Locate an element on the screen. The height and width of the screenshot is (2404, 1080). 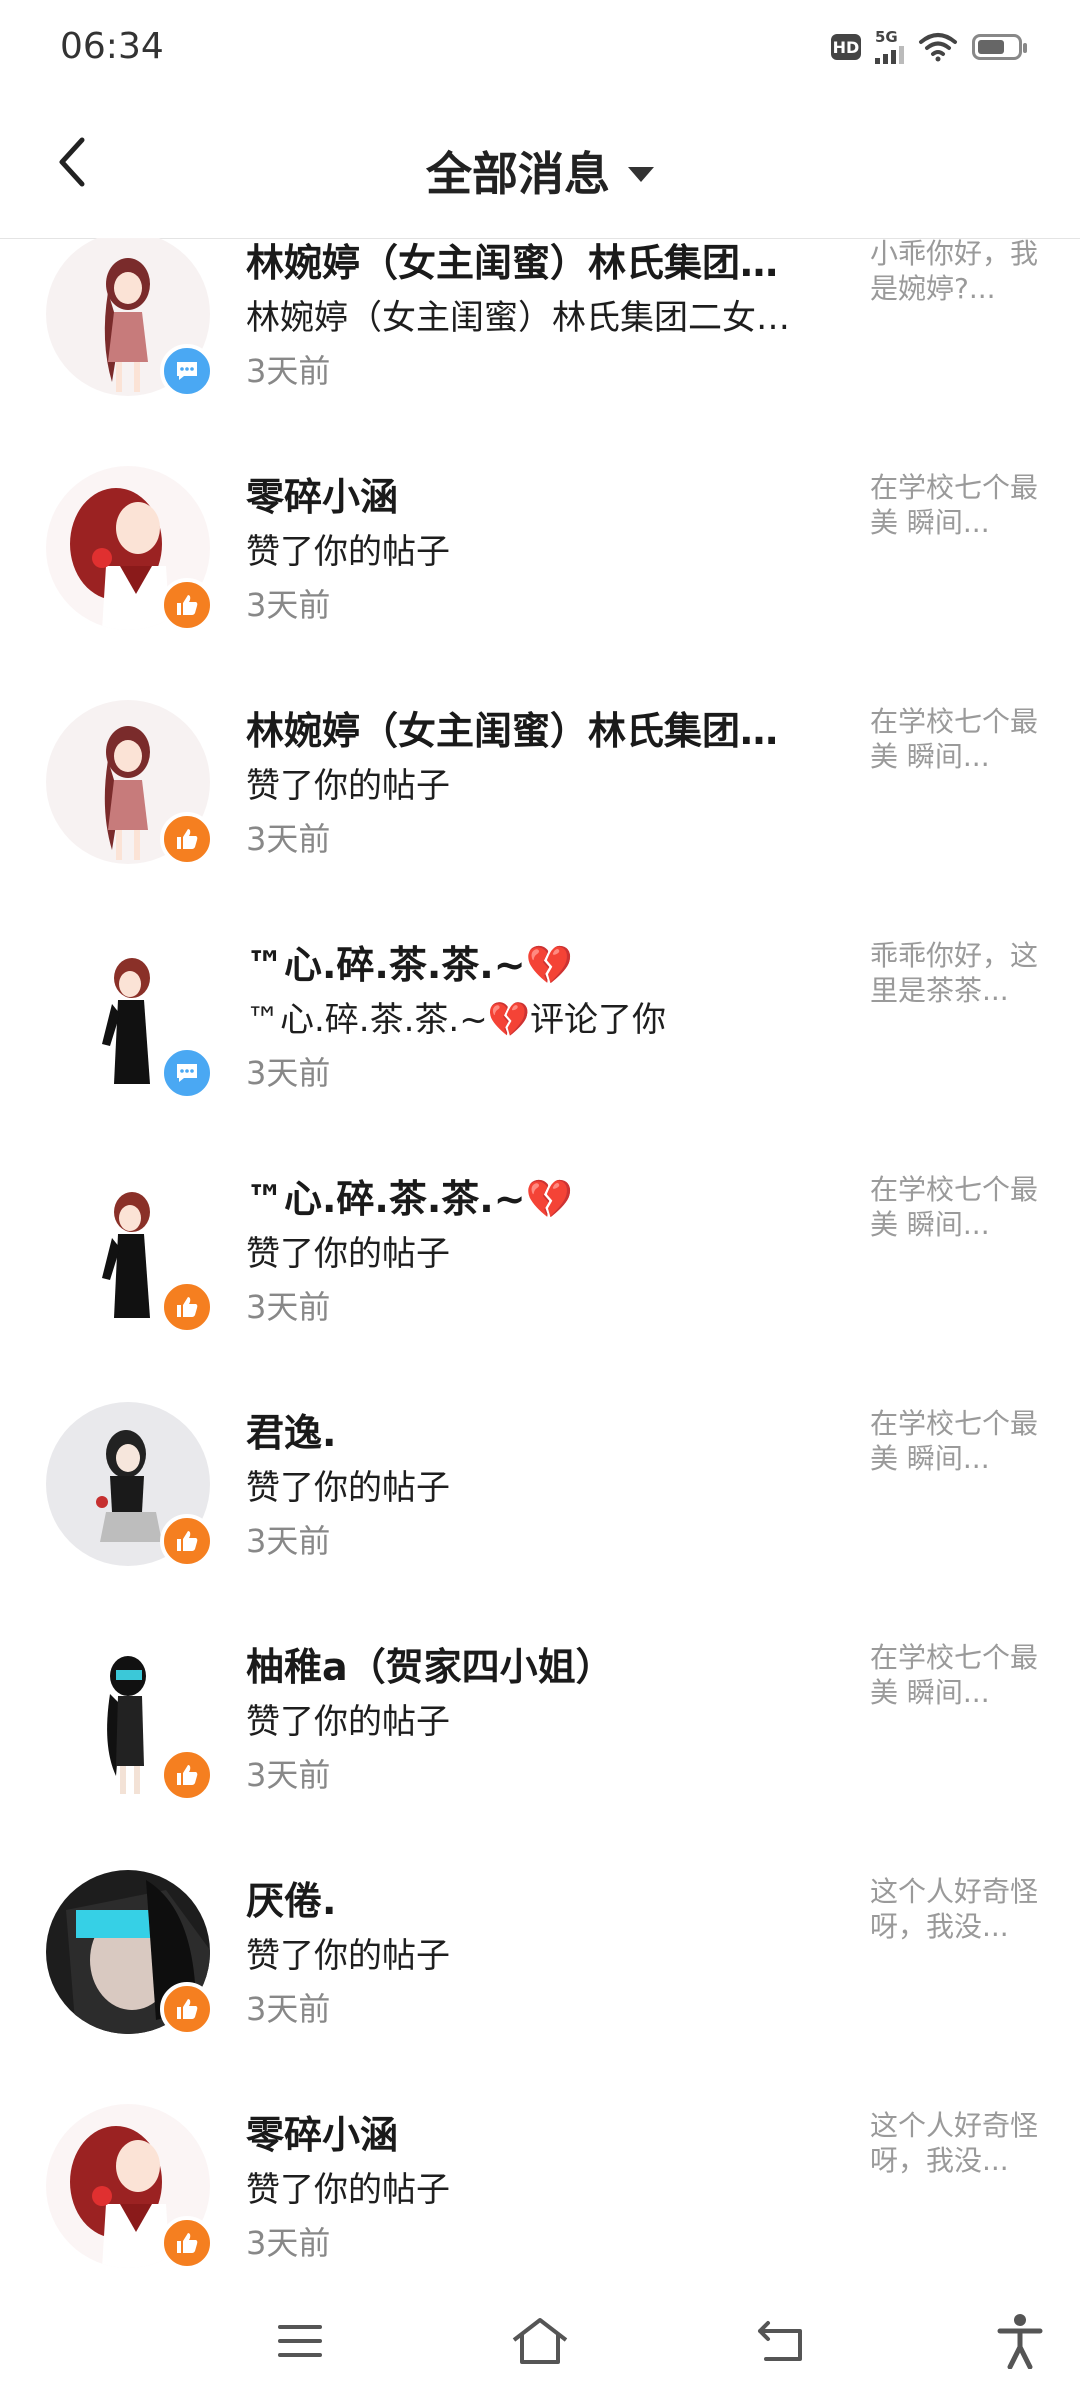
signal-icon: 5G is located at coordinates (889, 47).